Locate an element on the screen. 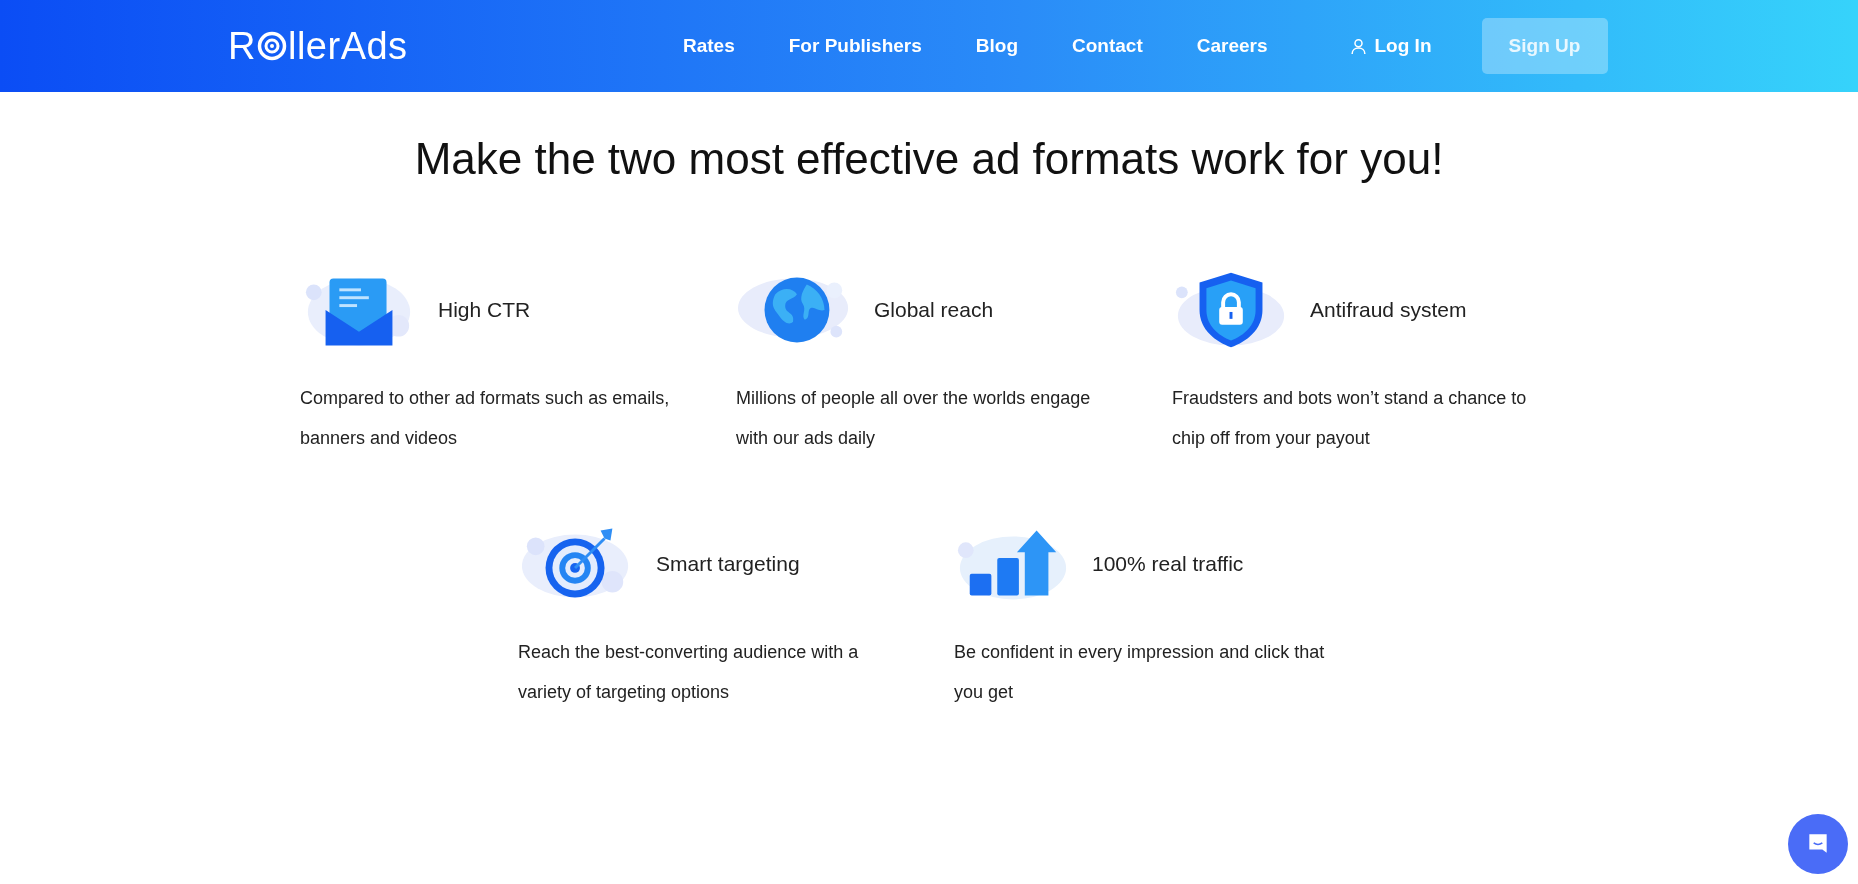  section-title: Make the two most effective ad formats work for you! is located at coordinates (929, 159).